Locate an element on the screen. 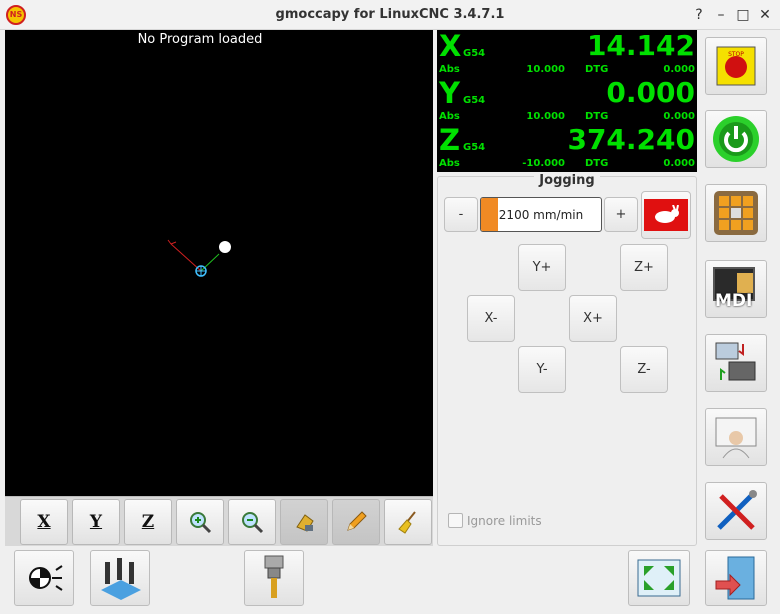 This screenshot has height=614, width=780. jog-x-plus-button: X+ is located at coordinates (593, 318).